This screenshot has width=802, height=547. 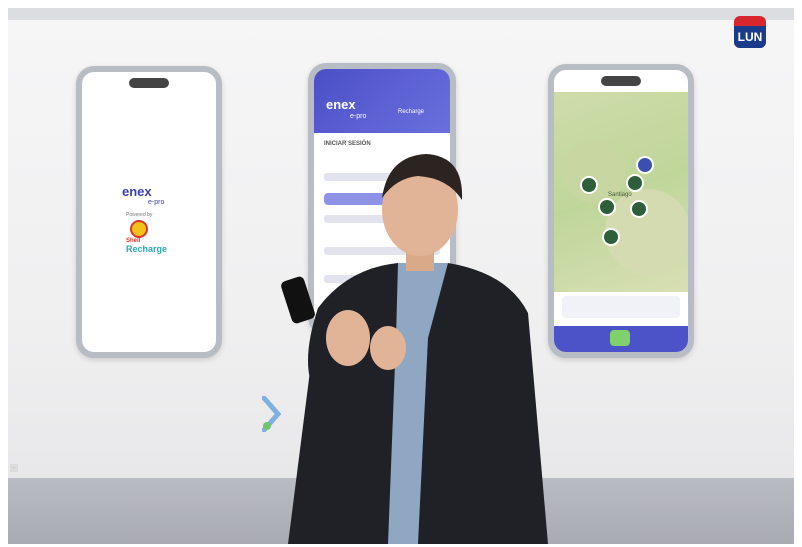 What do you see at coordinates (139, 229) in the screenshot?
I see `shell-logo-icon` at bounding box center [139, 229].